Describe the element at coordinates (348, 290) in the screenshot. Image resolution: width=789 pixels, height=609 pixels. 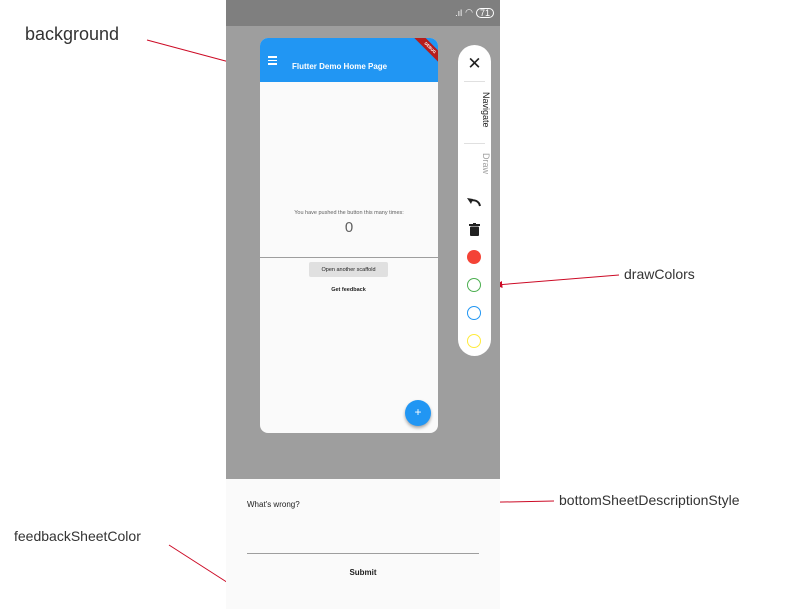
I see `get-feedback-button: Get feedback` at that location.